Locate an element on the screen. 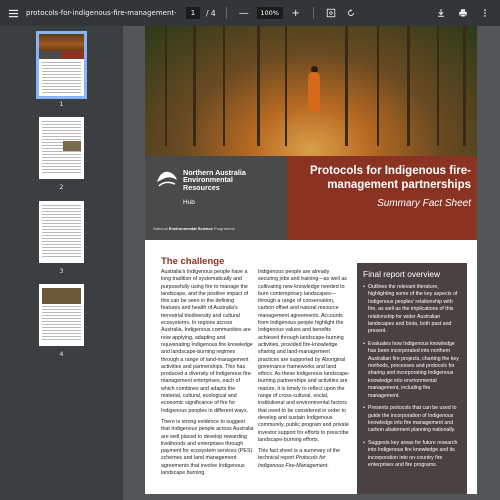  document-subtitle: Summary Fact Sheet is located at coordinates (424, 203).